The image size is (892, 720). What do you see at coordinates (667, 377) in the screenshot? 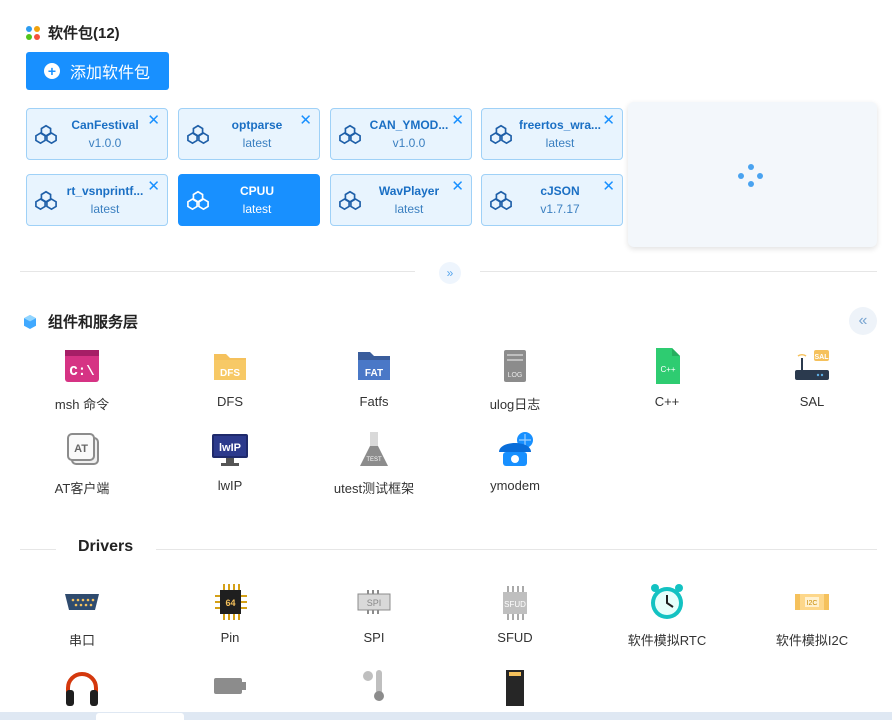
I see `component-cpp: C++ C++` at bounding box center [667, 377].